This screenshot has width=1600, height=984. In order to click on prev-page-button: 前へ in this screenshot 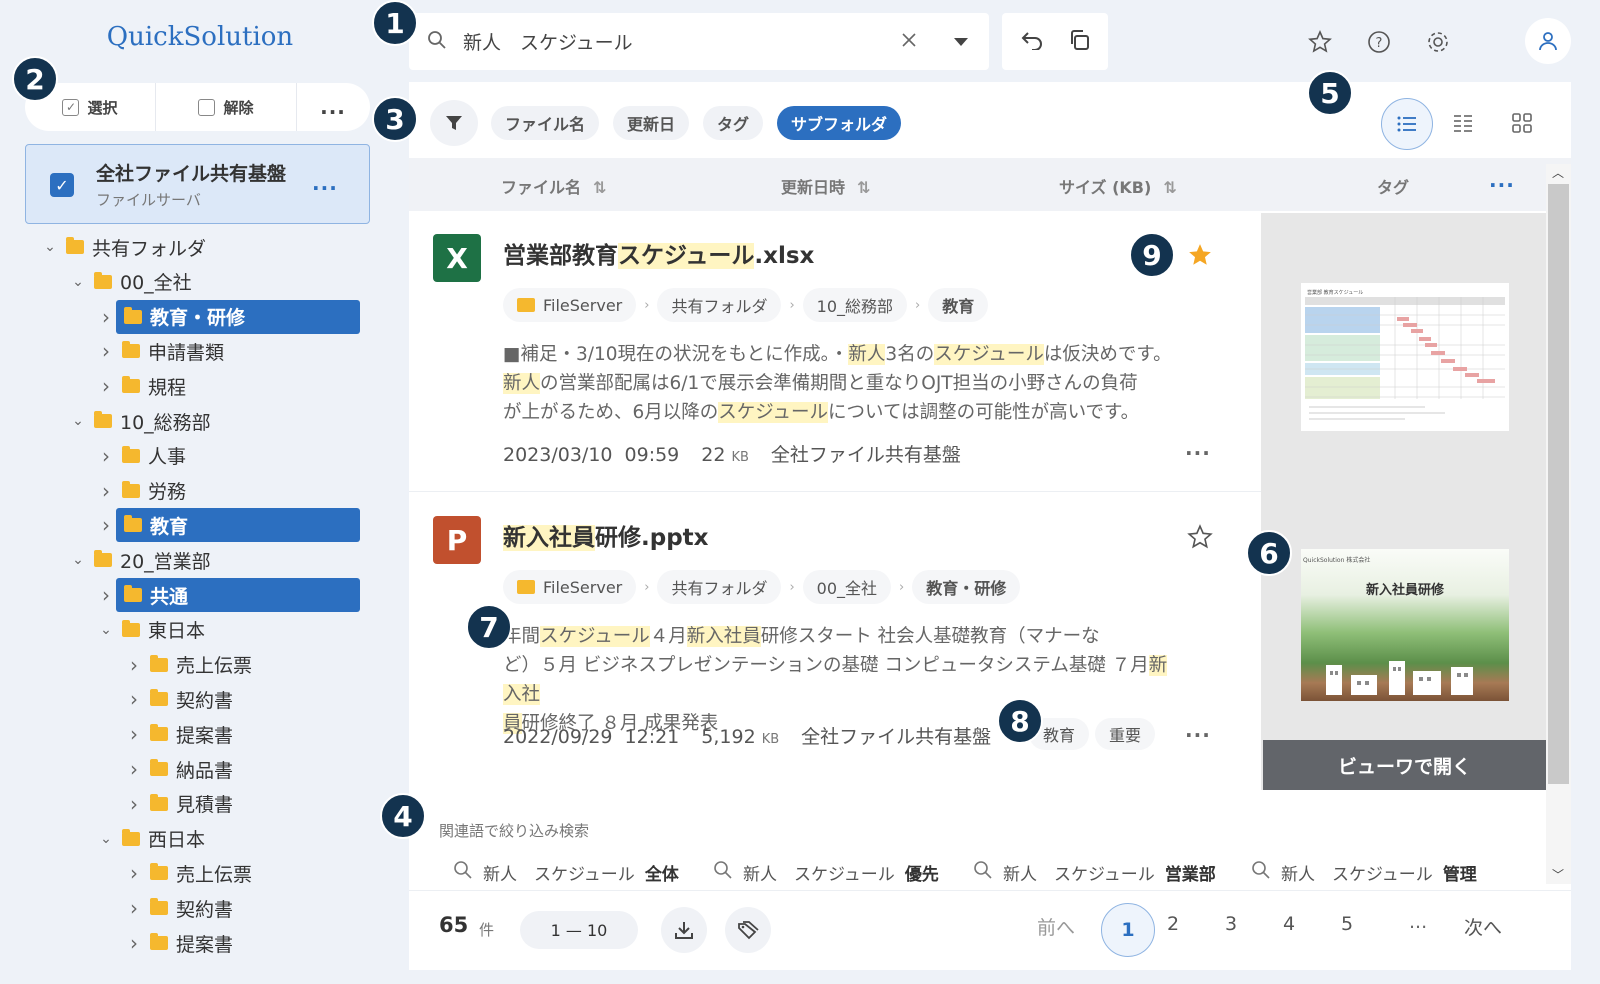, I will do `click(1056, 926)`.